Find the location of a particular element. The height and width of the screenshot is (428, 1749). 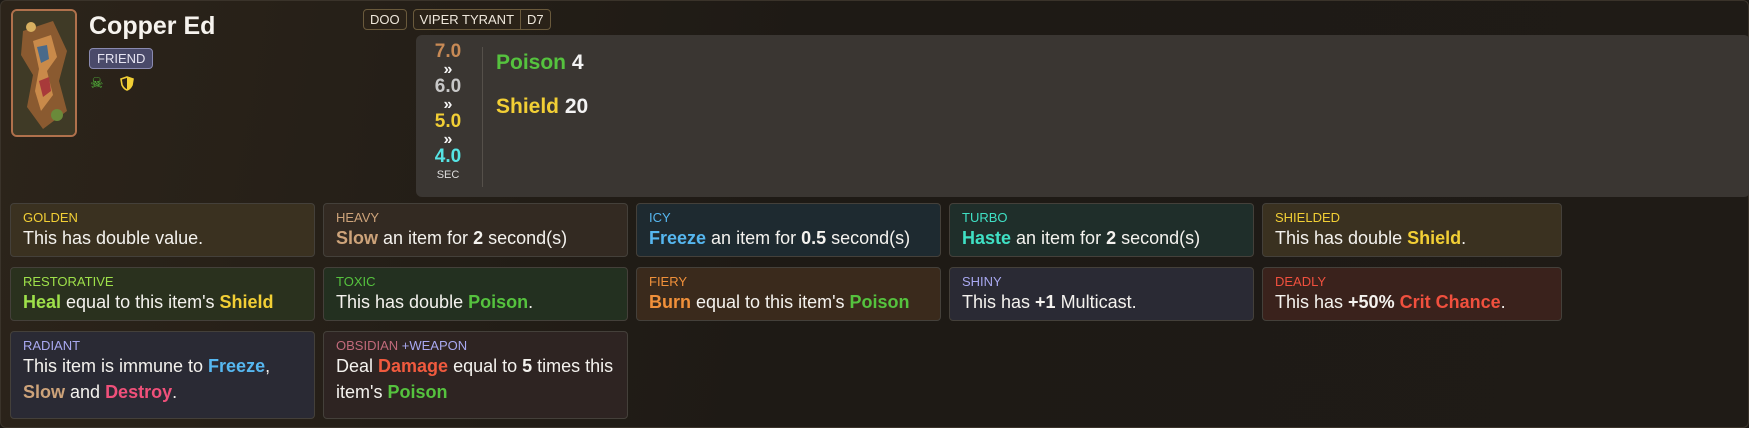

description-text: and is located at coordinates (85, 392).